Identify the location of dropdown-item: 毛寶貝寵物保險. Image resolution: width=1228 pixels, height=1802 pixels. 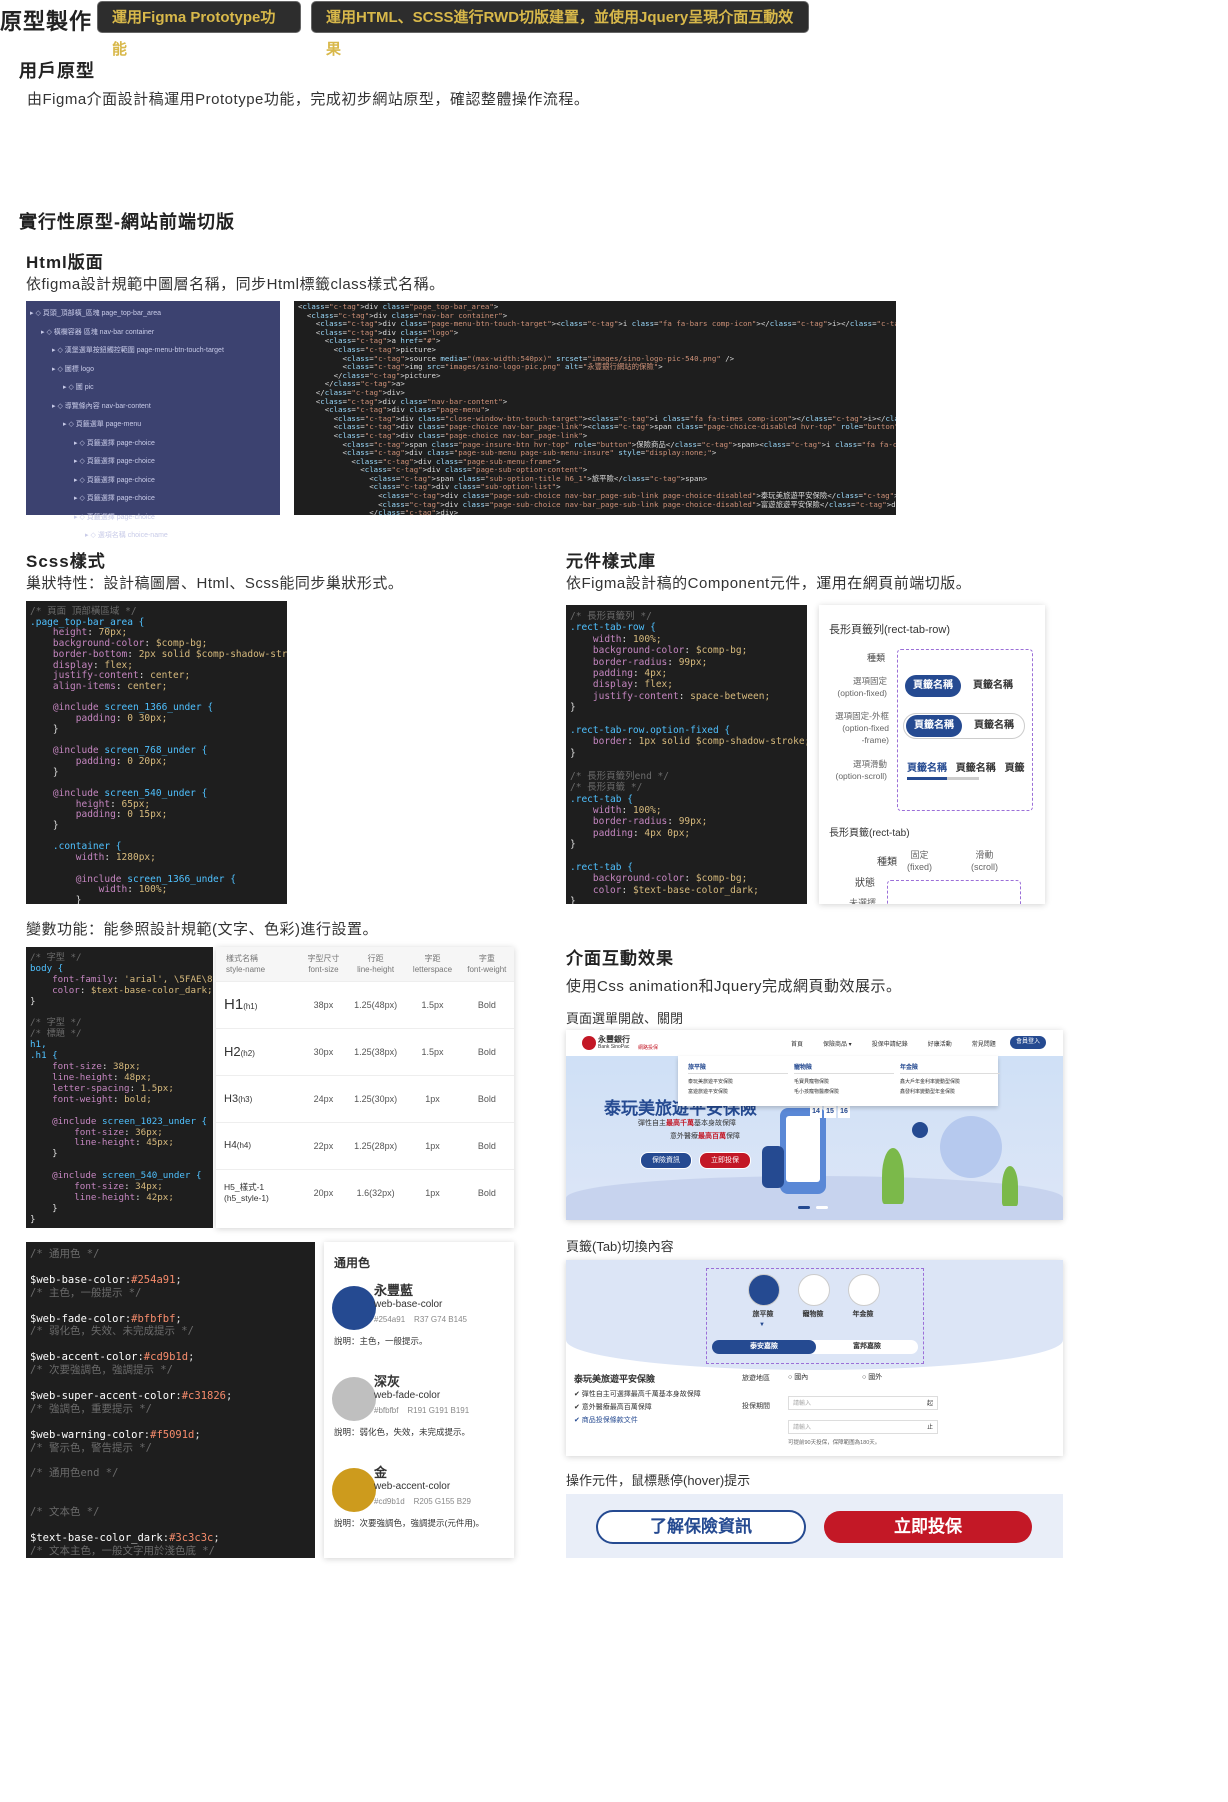
(844, 1082).